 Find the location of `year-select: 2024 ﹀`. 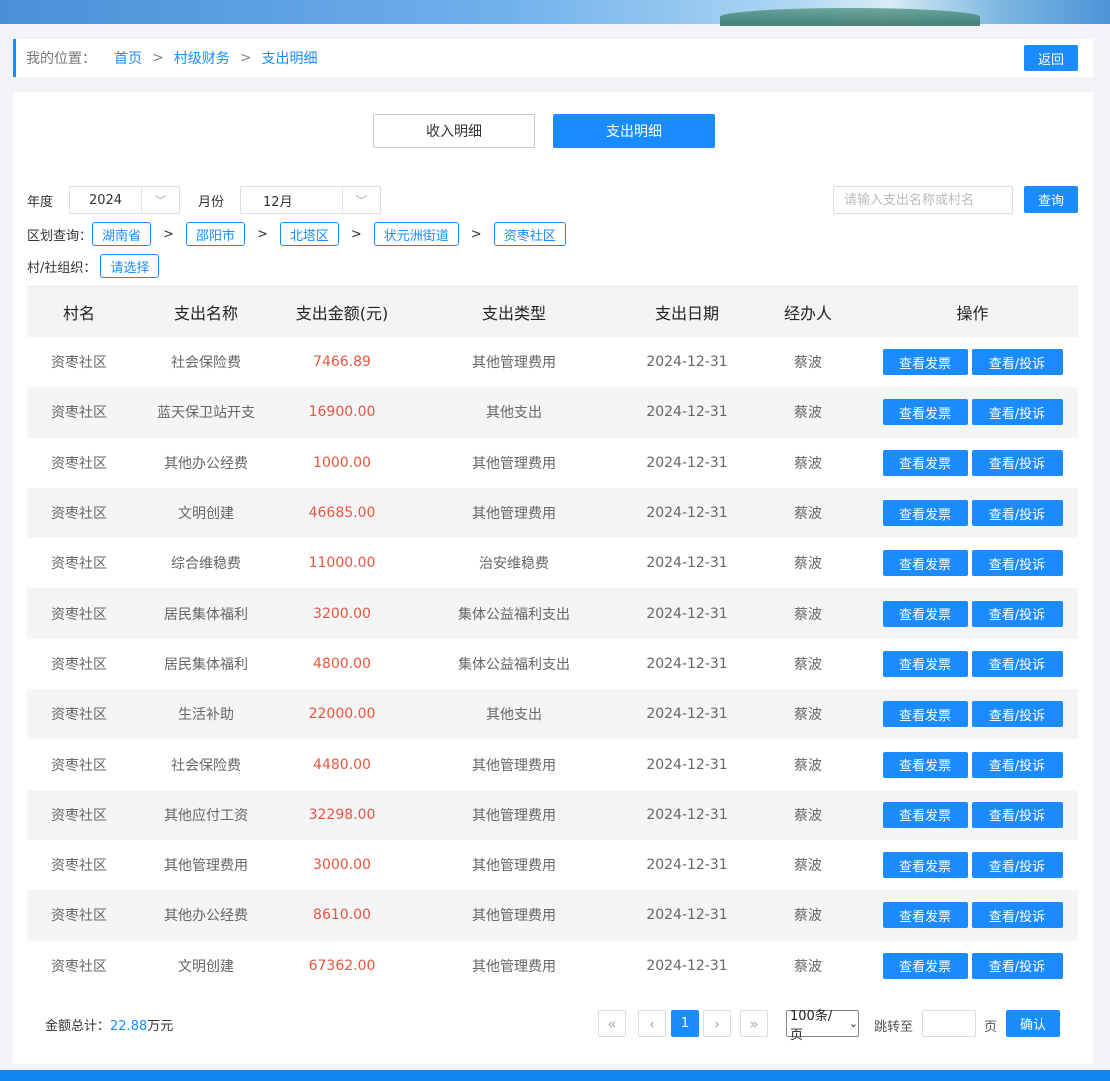

year-select: 2024 ﹀ is located at coordinates (125, 200).